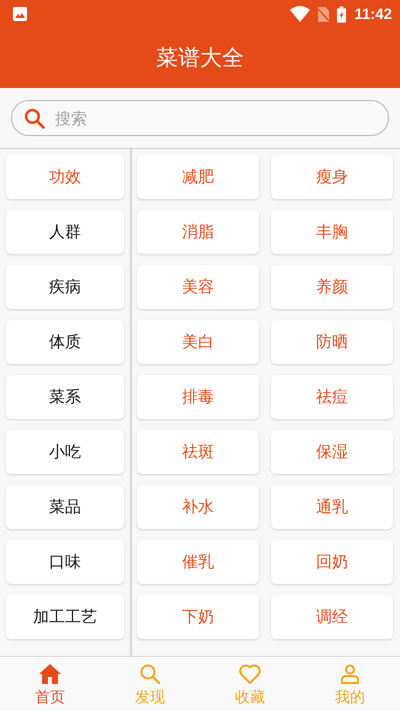 Image resolution: width=400 pixels, height=711 pixels. I want to click on subcategory-item: 美容, so click(198, 287).